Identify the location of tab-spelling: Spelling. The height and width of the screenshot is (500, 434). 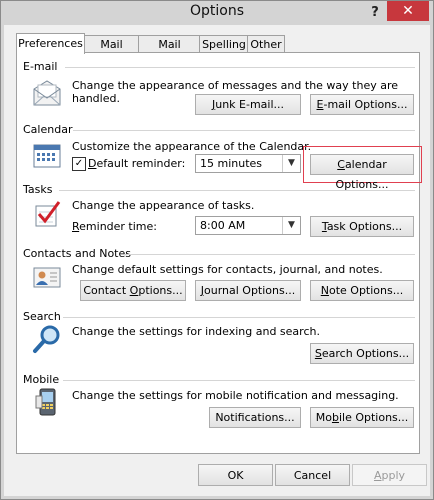
(224, 44).